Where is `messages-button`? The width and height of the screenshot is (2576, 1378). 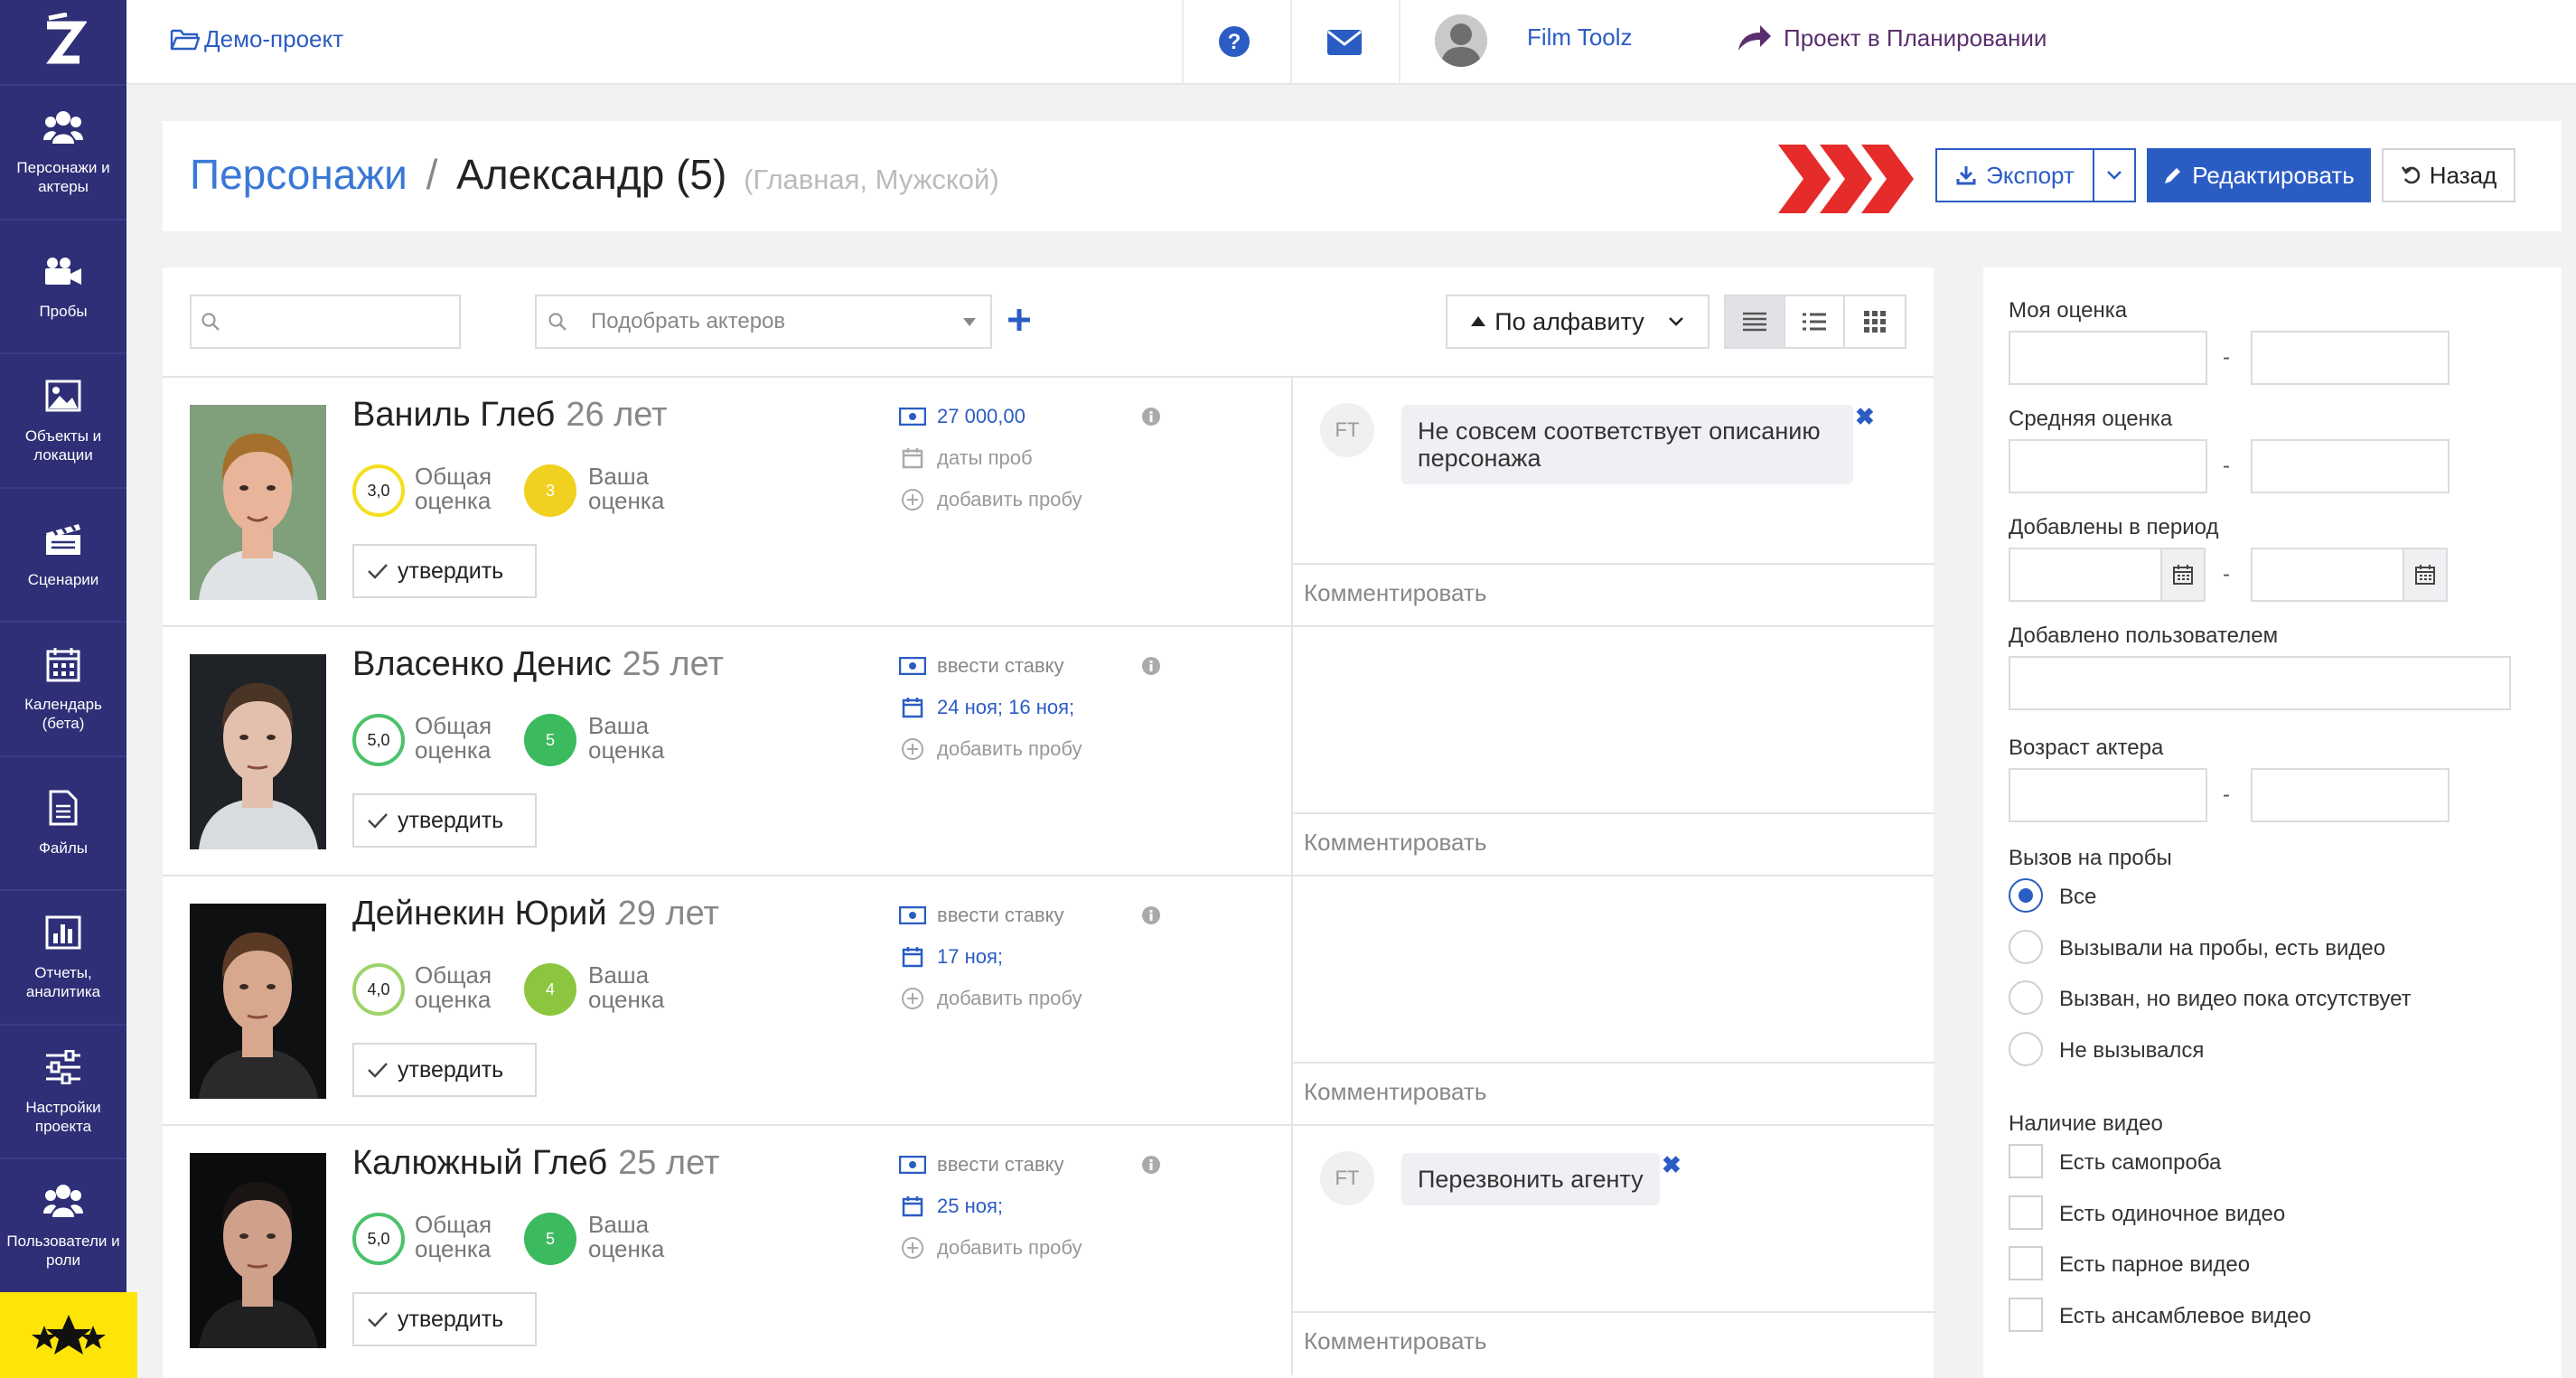
messages-button is located at coordinates (1344, 45).